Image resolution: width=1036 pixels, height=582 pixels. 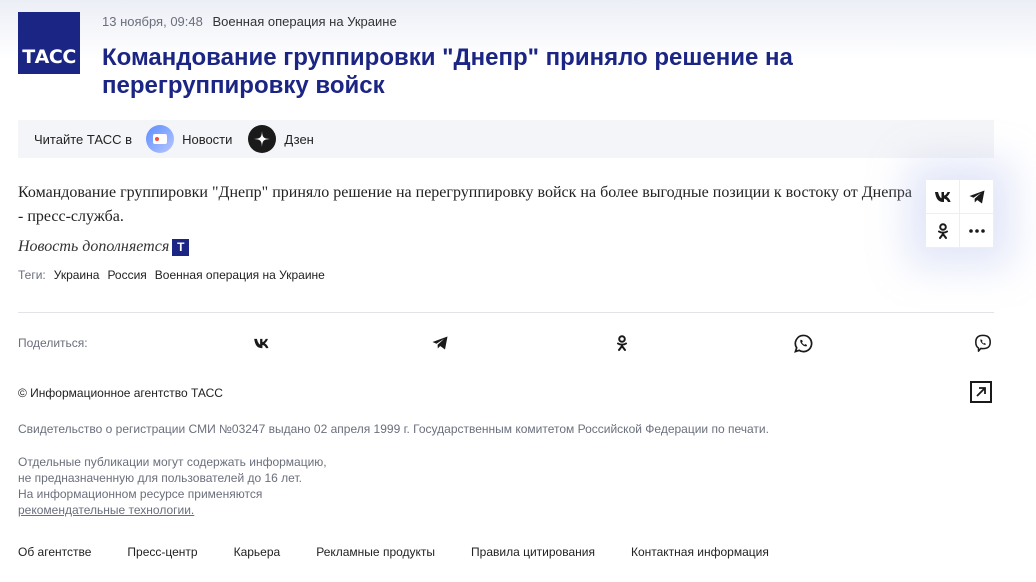 What do you see at coordinates (700, 552) in the screenshot?
I see `footer-link-contacts: Контактная информация` at bounding box center [700, 552].